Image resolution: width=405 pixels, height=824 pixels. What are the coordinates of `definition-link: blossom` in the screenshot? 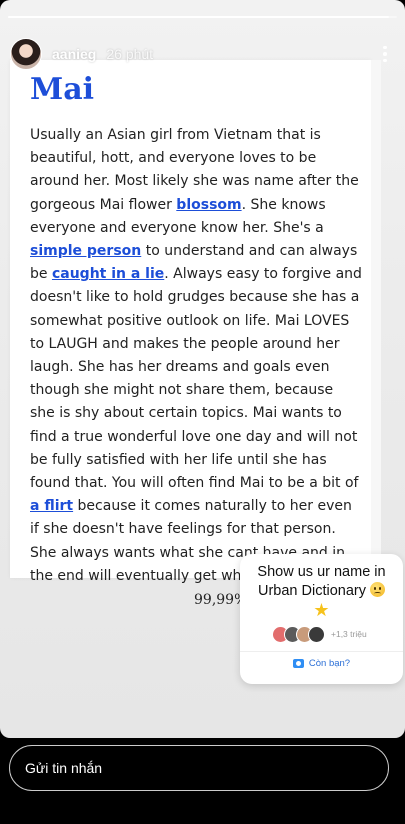 It's located at (208, 205).